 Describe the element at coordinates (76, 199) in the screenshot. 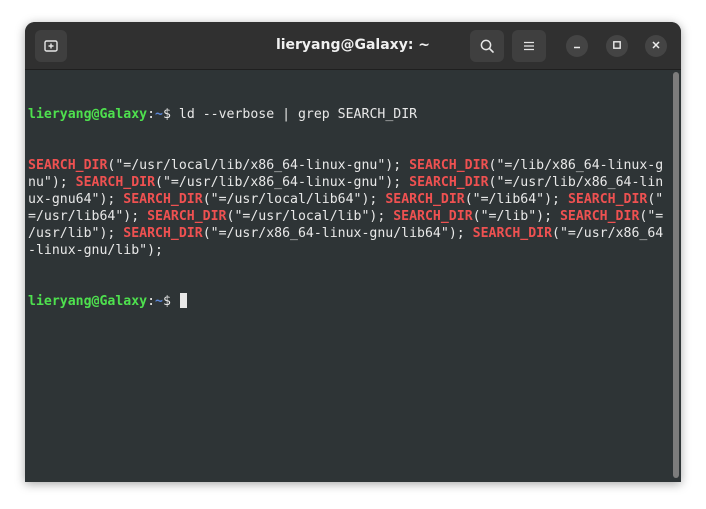

I see `output-text: ux-gnu64");` at that location.